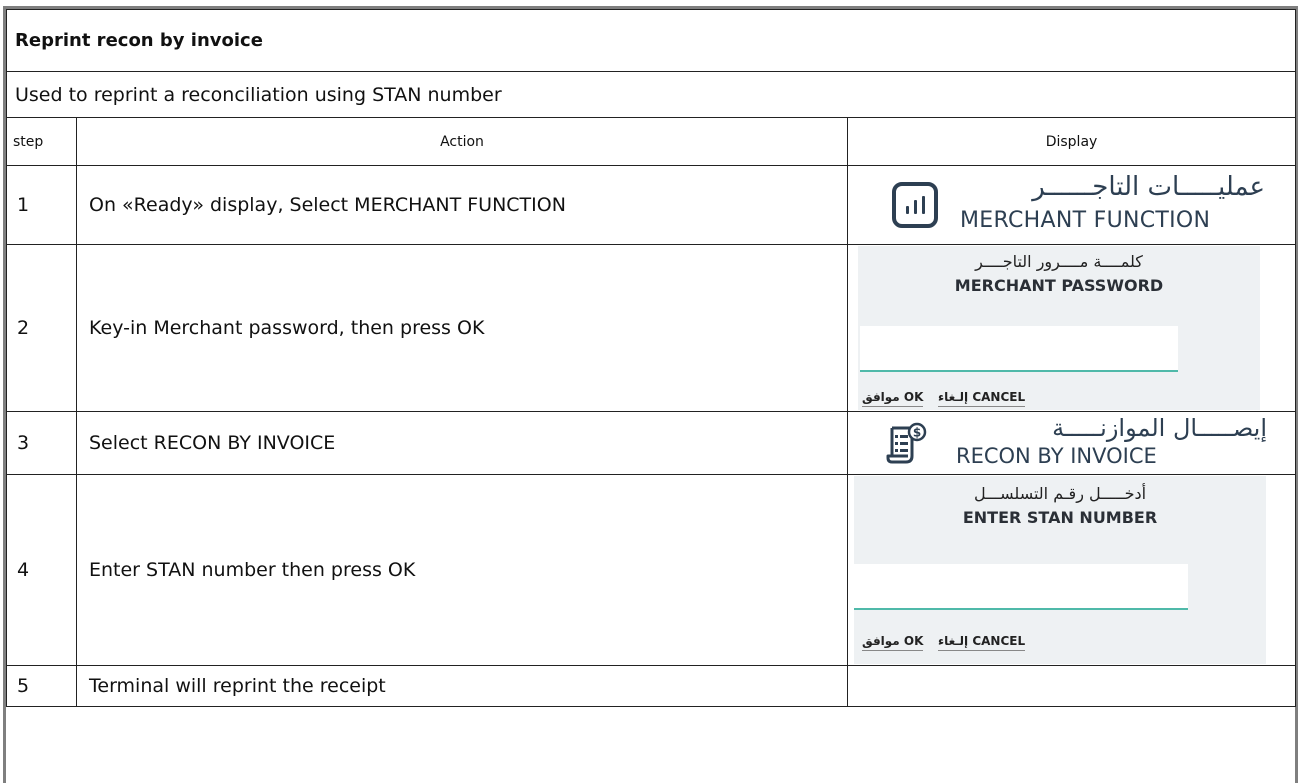 The height and width of the screenshot is (783, 1303). I want to click on password-title-arabic: كلمــــة مــــرور التاجــــر, so click(1059, 261).